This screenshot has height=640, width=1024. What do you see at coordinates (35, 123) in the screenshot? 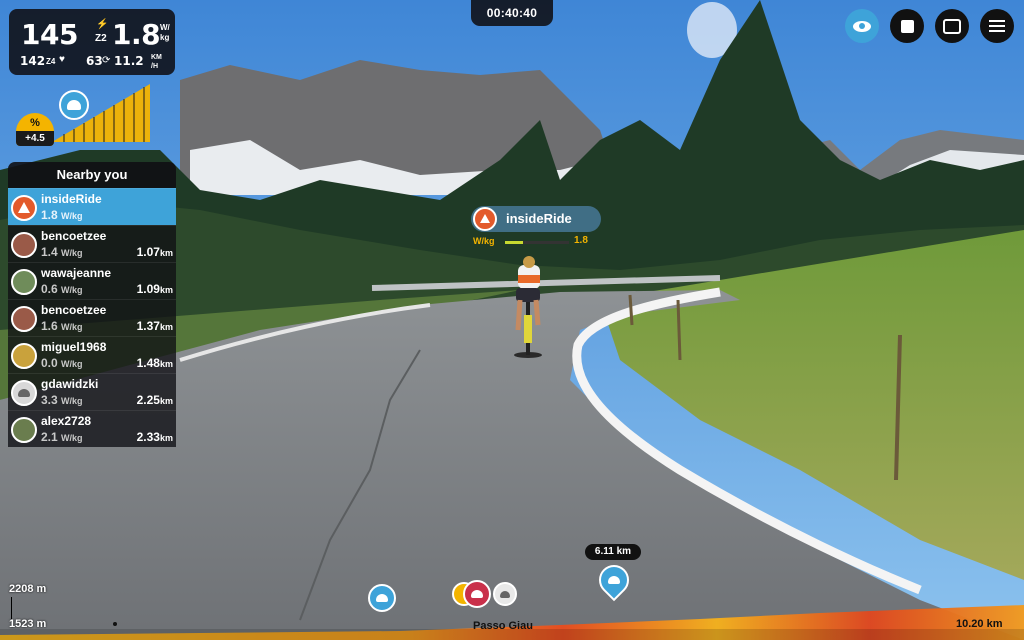
I see `gradient-percent-label: %` at bounding box center [35, 123].